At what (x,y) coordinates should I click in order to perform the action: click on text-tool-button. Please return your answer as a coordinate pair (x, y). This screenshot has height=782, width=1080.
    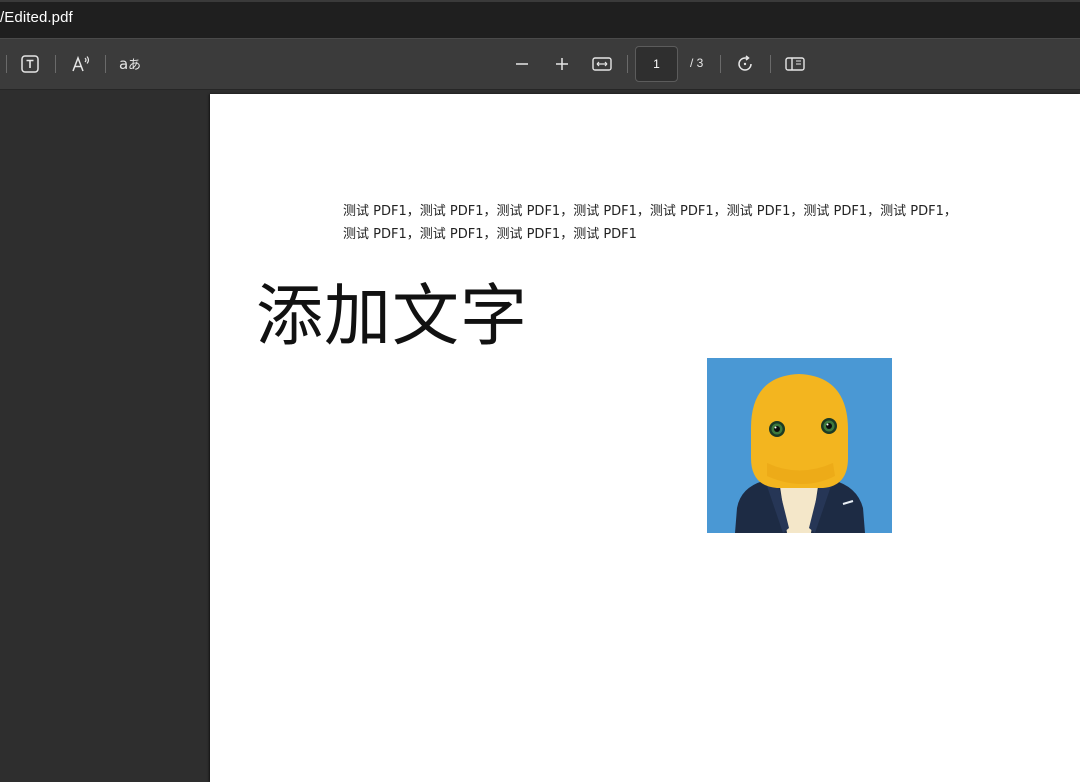
    Looking at the image, I should click on (30, 64).